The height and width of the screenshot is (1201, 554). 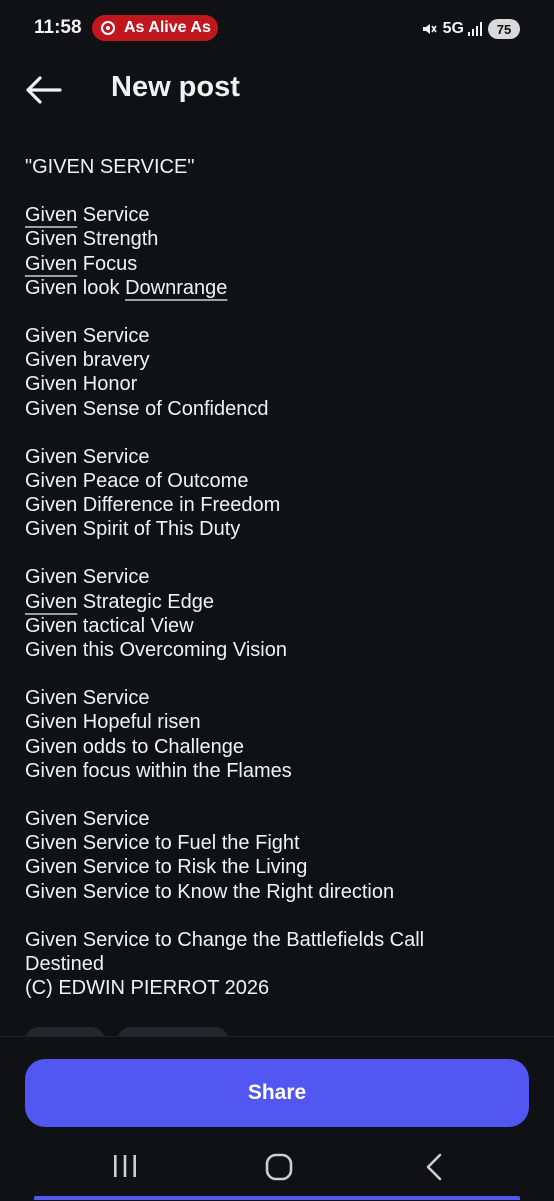 What do you see at coordinates (137, 480) in the screenshot?
I see `poem-line: Given Peace of Outcome` at bounding box center [137, 480].